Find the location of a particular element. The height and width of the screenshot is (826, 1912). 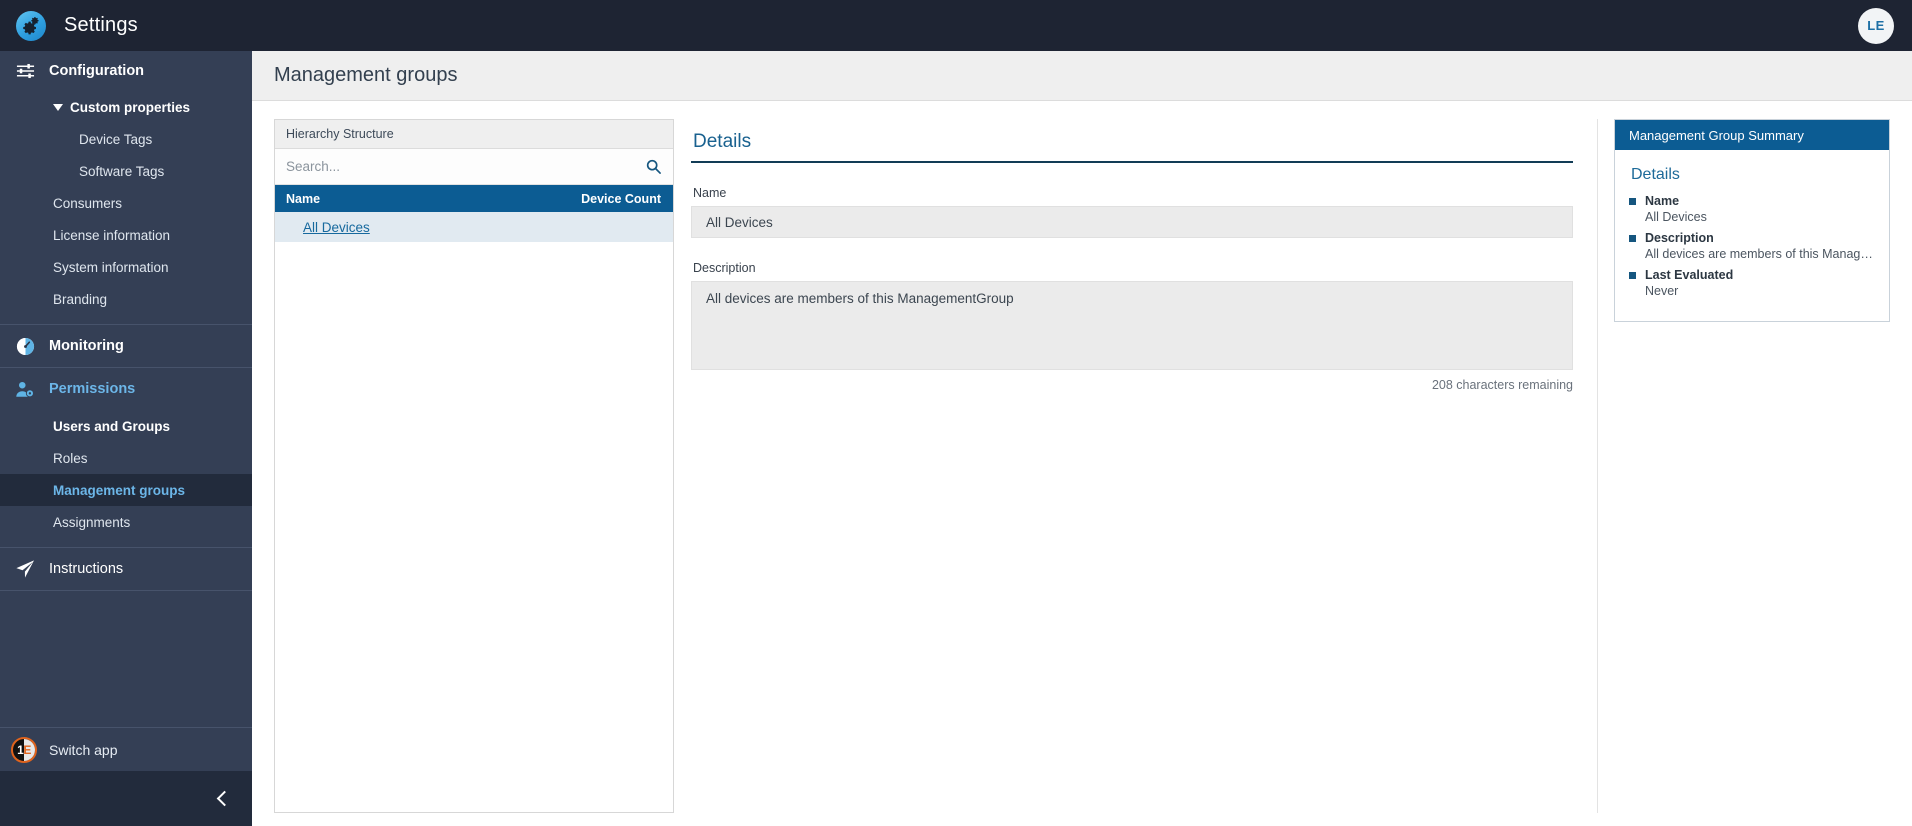

sidebar-item-license-information: License information is located at coordinates (126, 235).